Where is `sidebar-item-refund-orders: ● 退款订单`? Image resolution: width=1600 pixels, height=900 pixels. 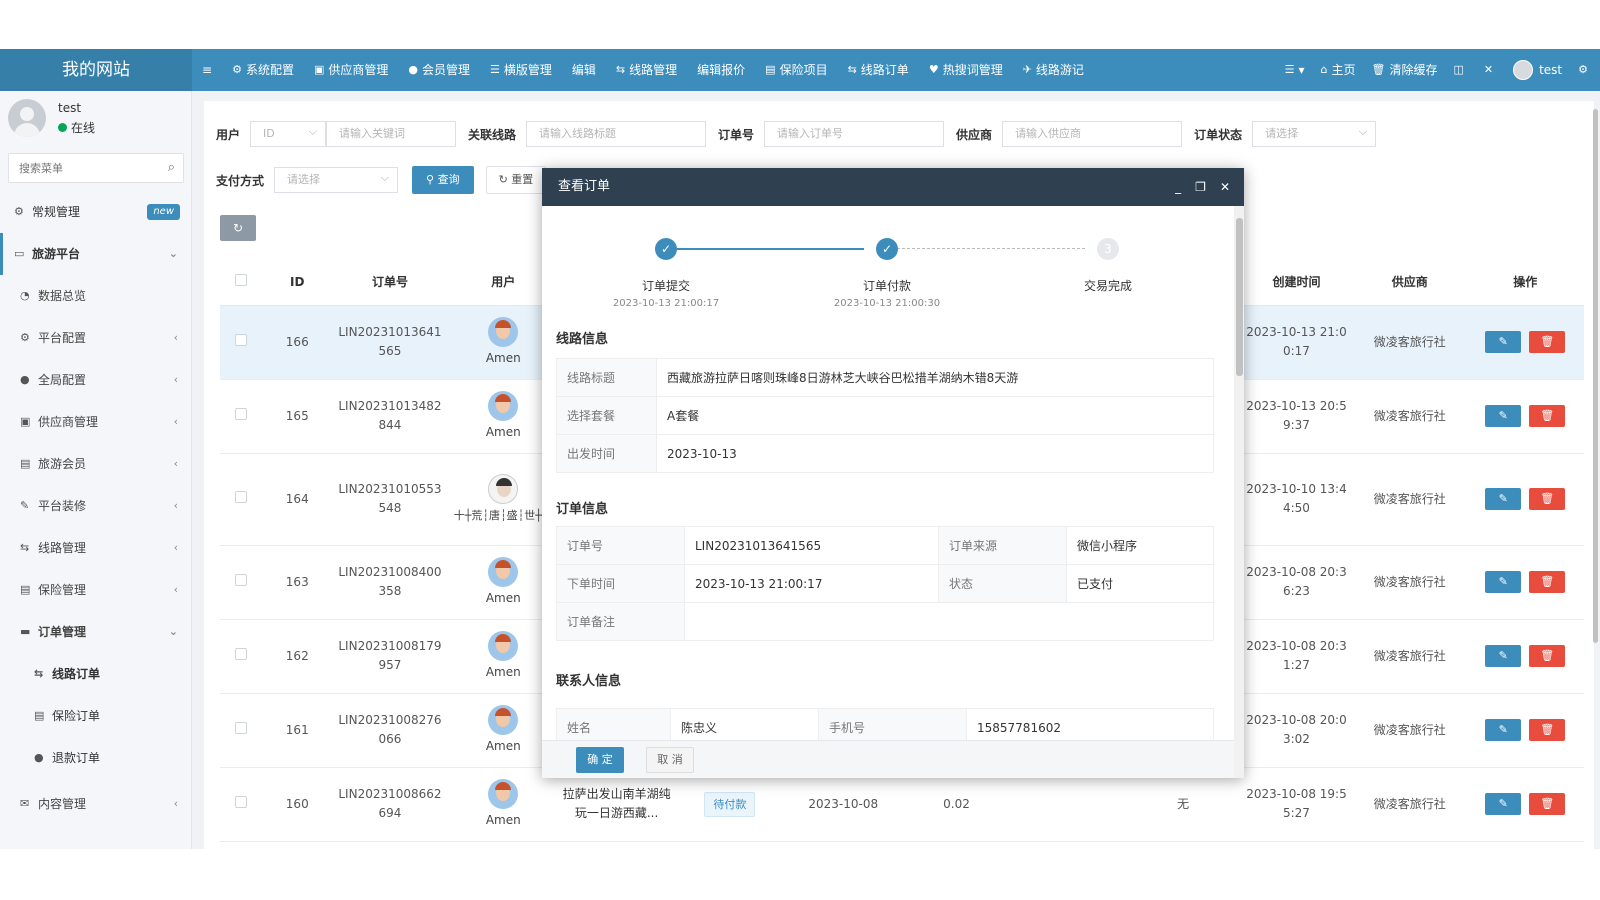 sidebar-item-refund-orders: ● 退款订单 is located at coordinates (96, 758).